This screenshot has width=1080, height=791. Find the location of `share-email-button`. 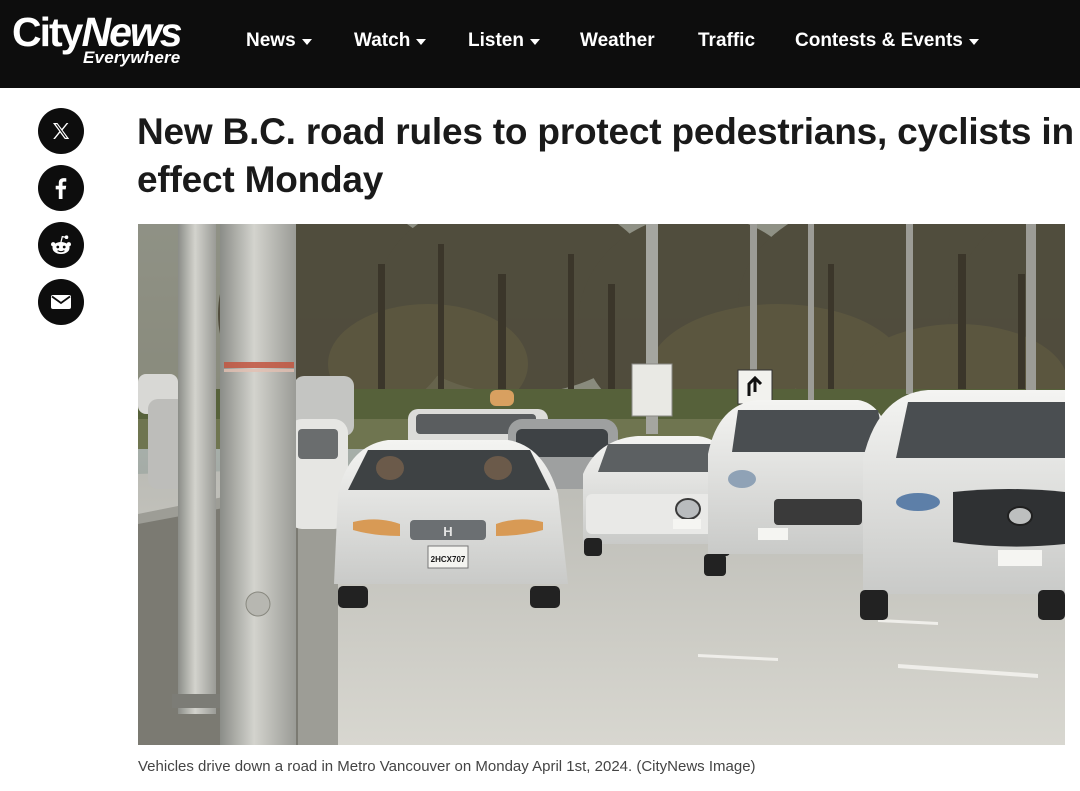

share-email-button is located at coordinates (61, 302).